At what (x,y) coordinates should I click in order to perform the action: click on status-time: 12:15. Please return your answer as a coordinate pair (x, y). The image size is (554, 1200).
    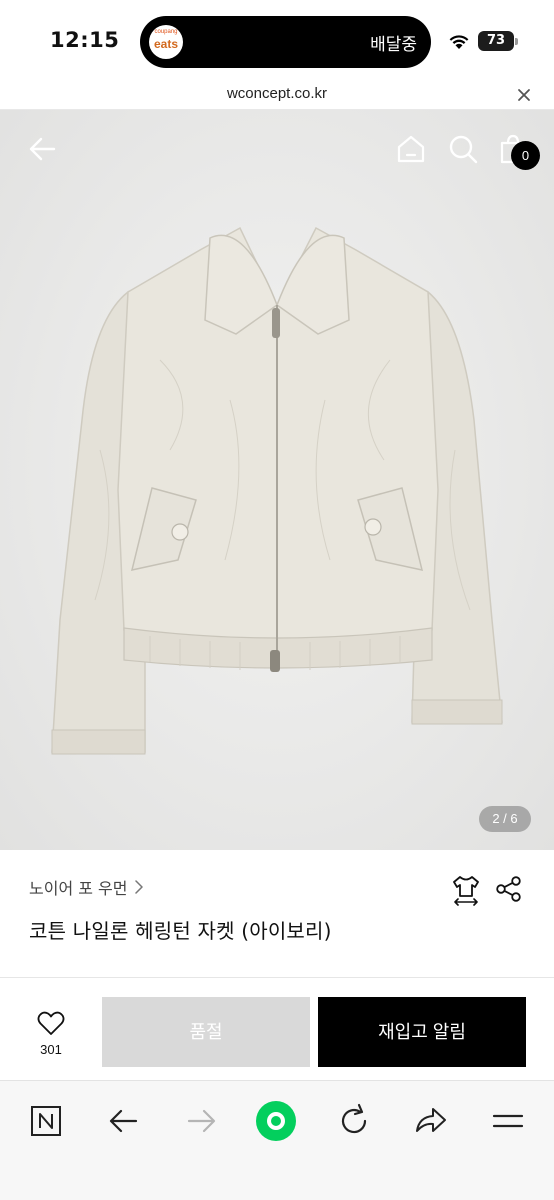
    Looking at the image, I should click on (85, 40).